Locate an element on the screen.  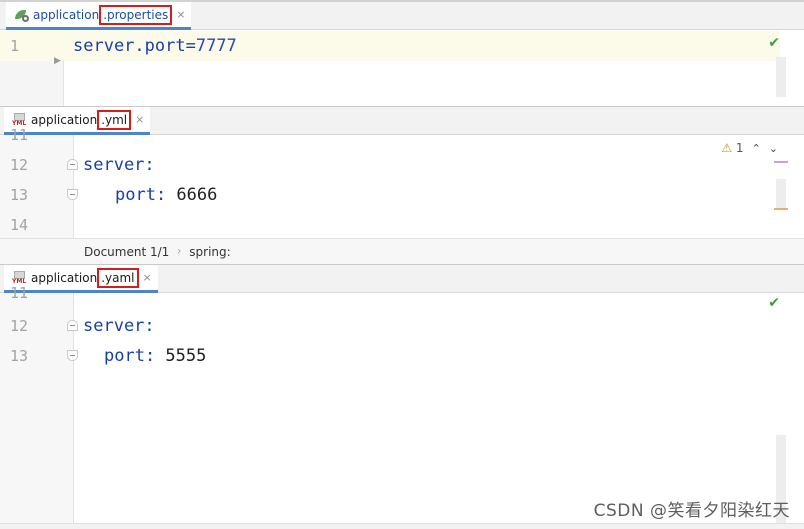
warnings-indicator: ⚠ 1 is located at coordinates (732, 148).